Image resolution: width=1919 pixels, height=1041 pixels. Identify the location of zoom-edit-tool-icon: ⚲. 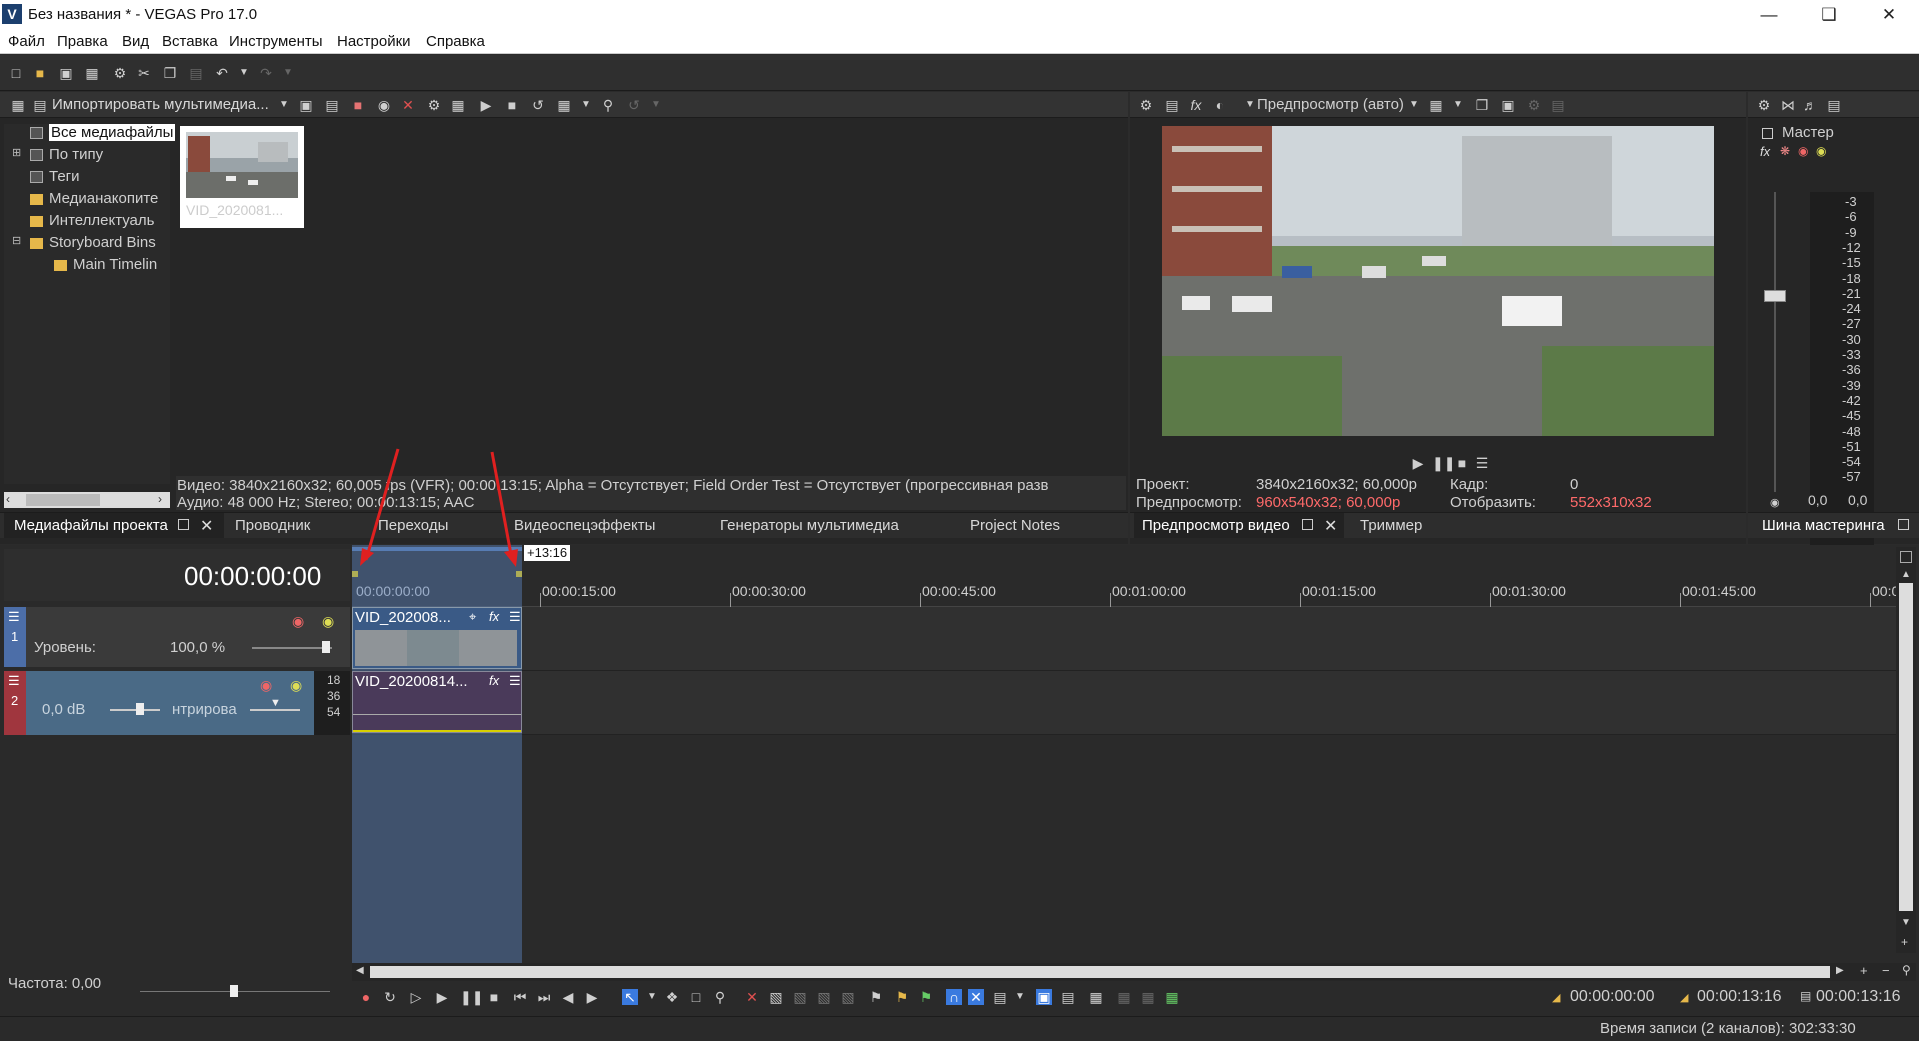
(720, 997).